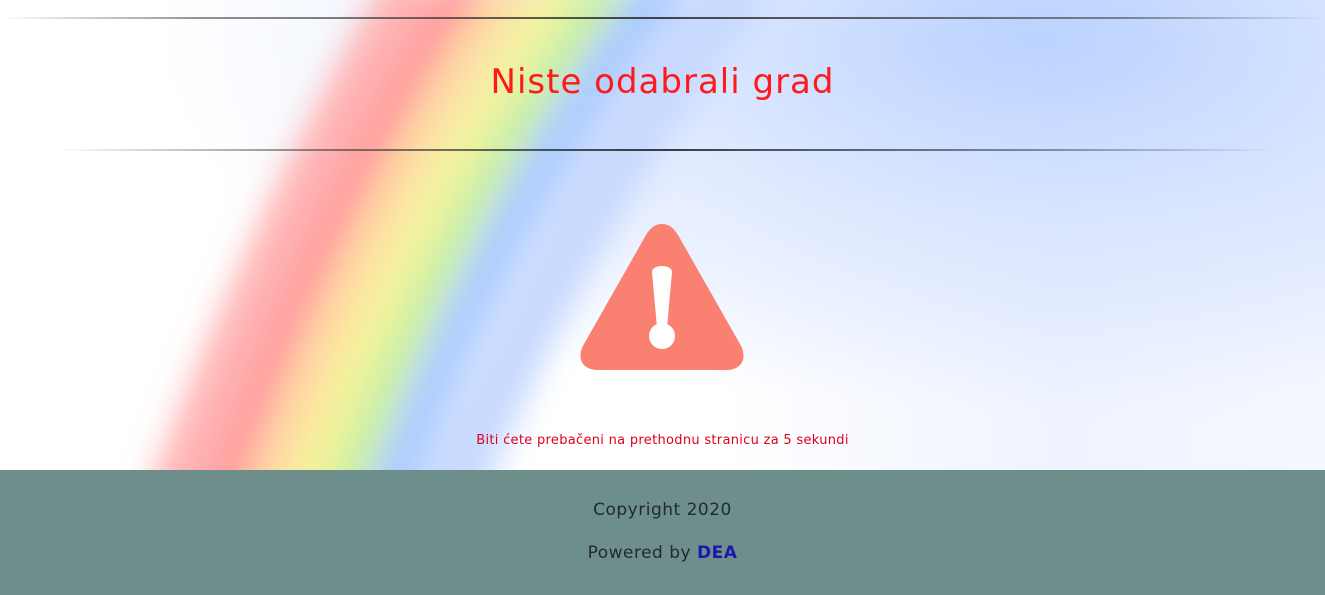 This screenshot has width=1325, height=595. Describe the element at coordinates (665, 150) in the screenshot. I see `title-divider` at that location.